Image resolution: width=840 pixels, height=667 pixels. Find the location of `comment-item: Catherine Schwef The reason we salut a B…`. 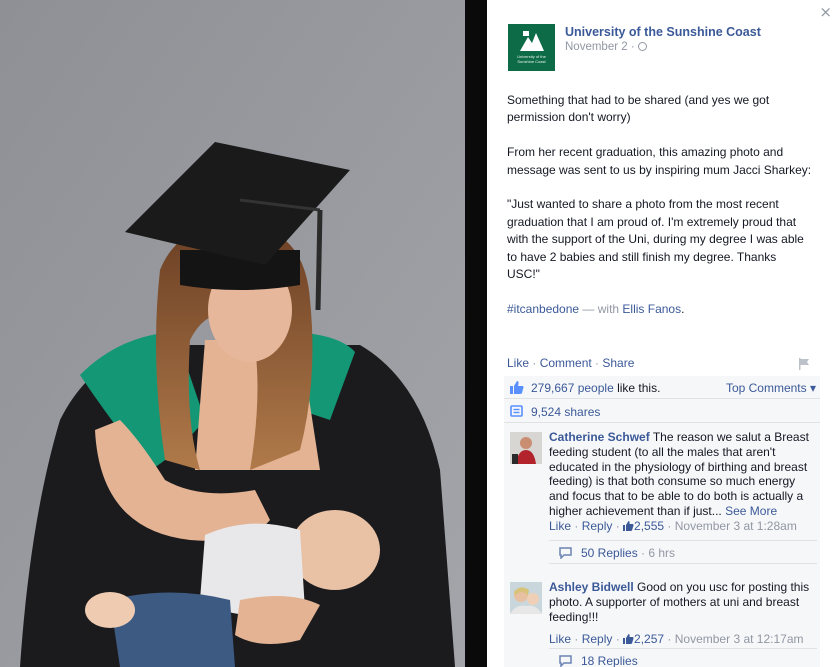

comment-item: Catherine Schwef The reason we salut a B… is located at coordinates (662, 486).